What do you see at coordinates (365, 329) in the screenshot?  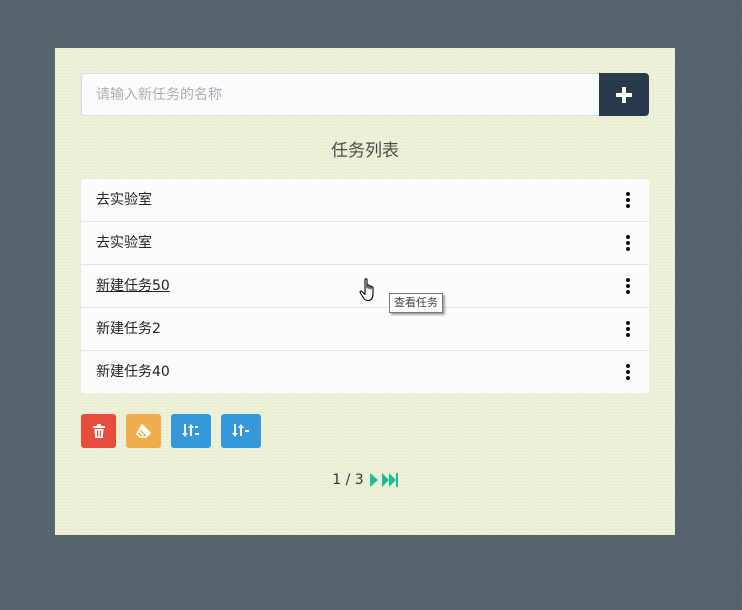 I see `task-item: 新建任务2` at bounding box center [365, 329].